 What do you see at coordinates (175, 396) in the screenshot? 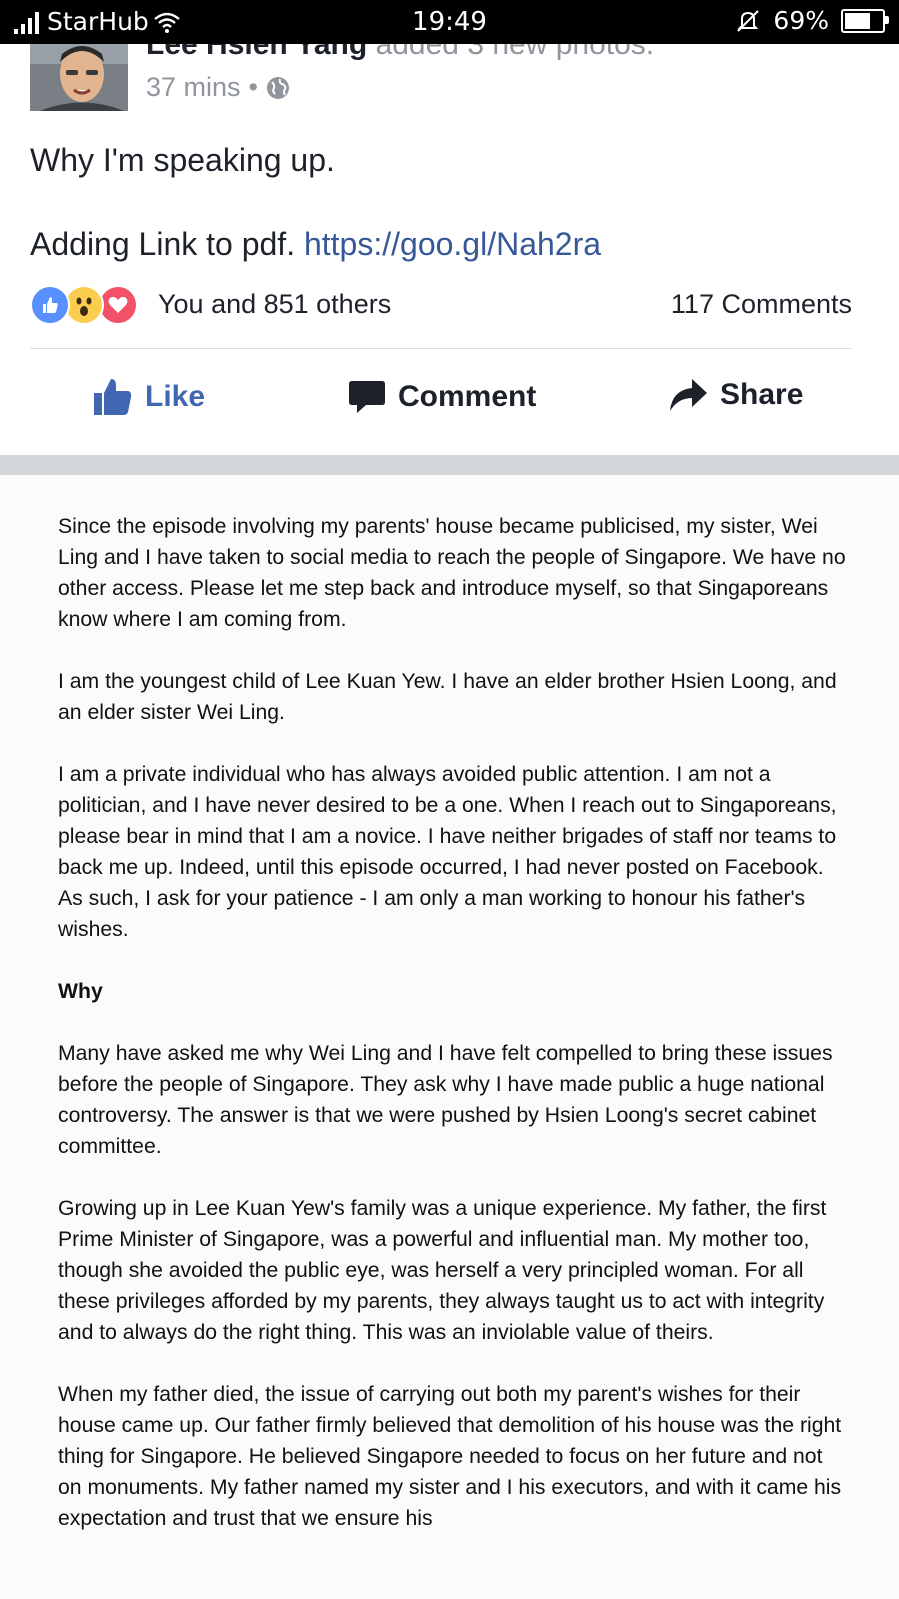
I see `like-label: Like` at bounding box center [175, 396].